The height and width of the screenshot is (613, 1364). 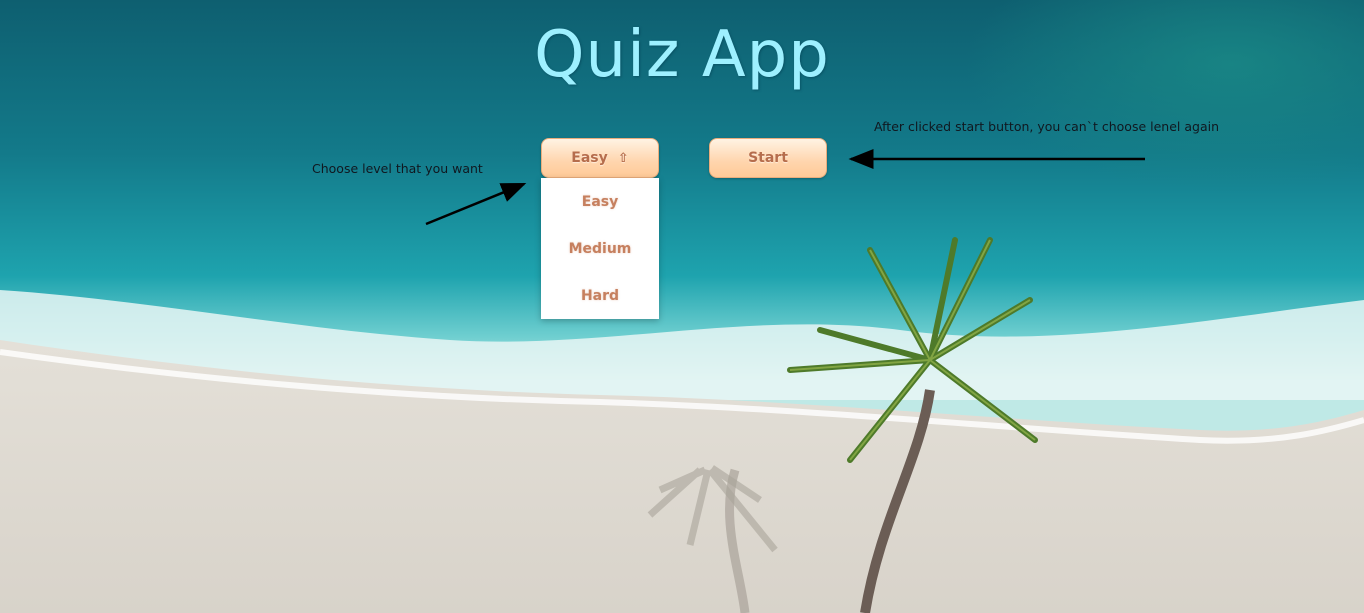 What do you see at coordinates (600, 295) in the screenshot?
I see `dropdown-item-hard: Hard` at bounding box center [600, 295].